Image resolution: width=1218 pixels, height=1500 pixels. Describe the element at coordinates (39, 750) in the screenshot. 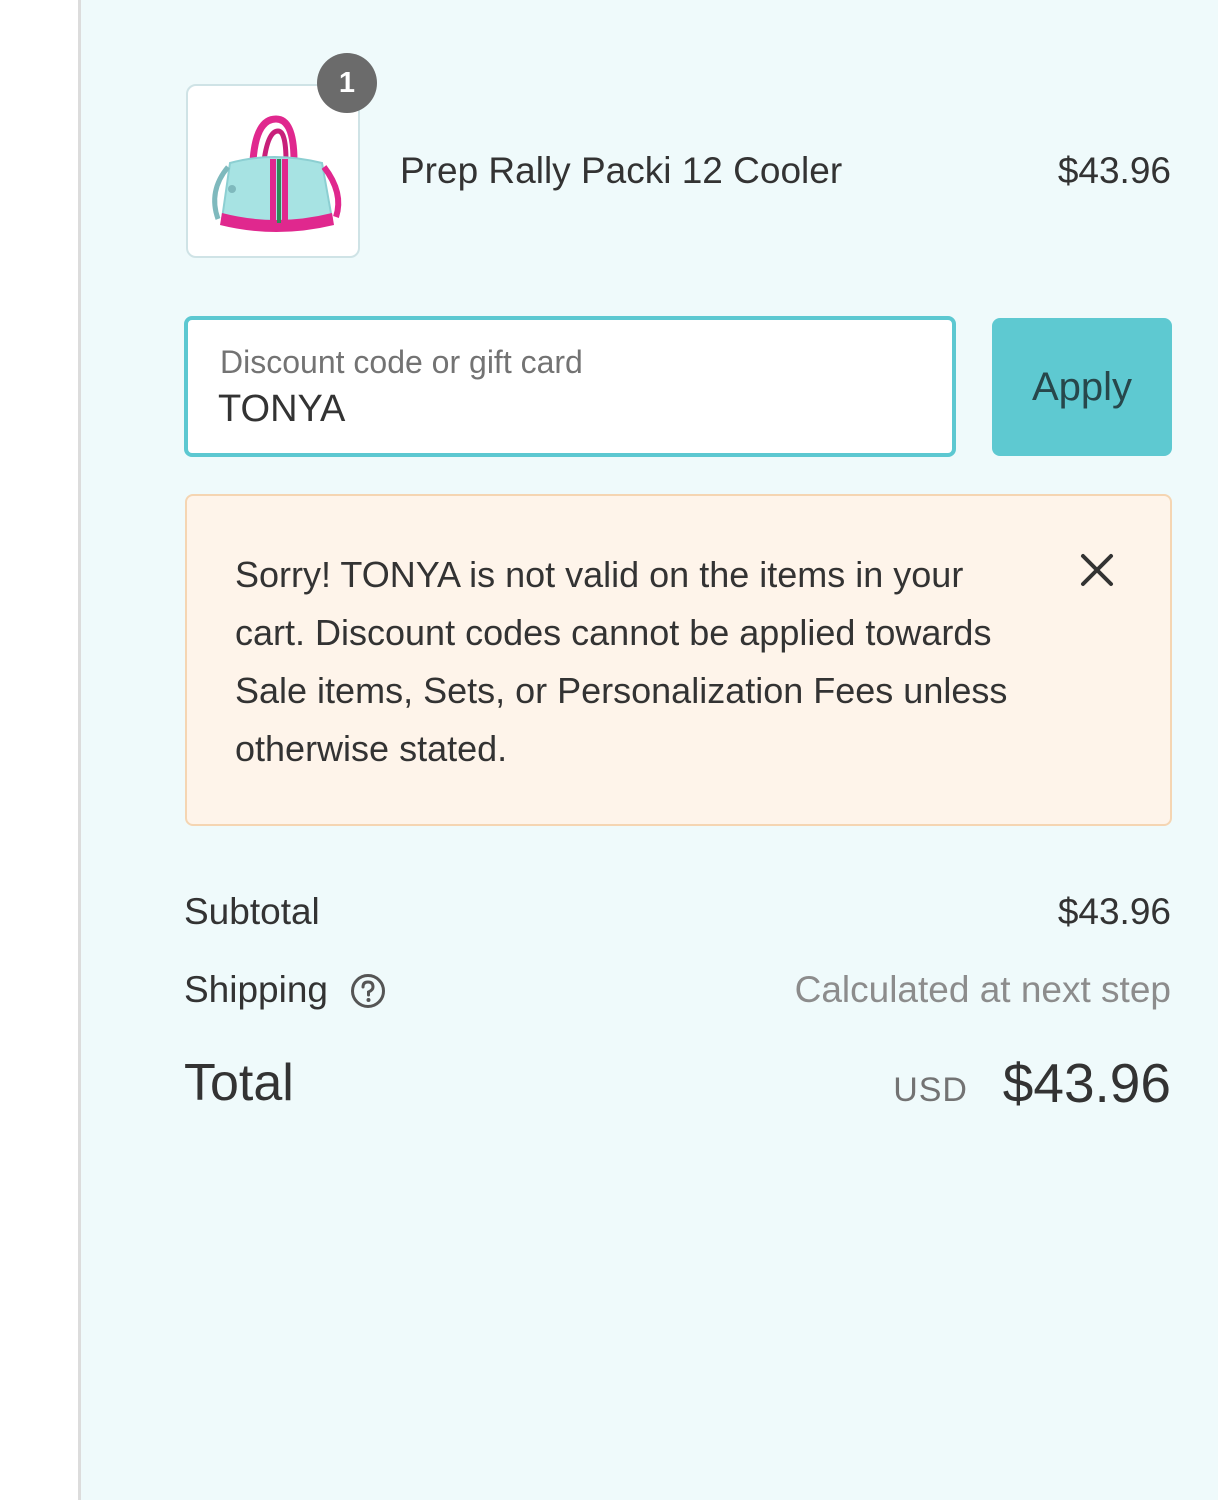

I see `main-content-panel` at that location.